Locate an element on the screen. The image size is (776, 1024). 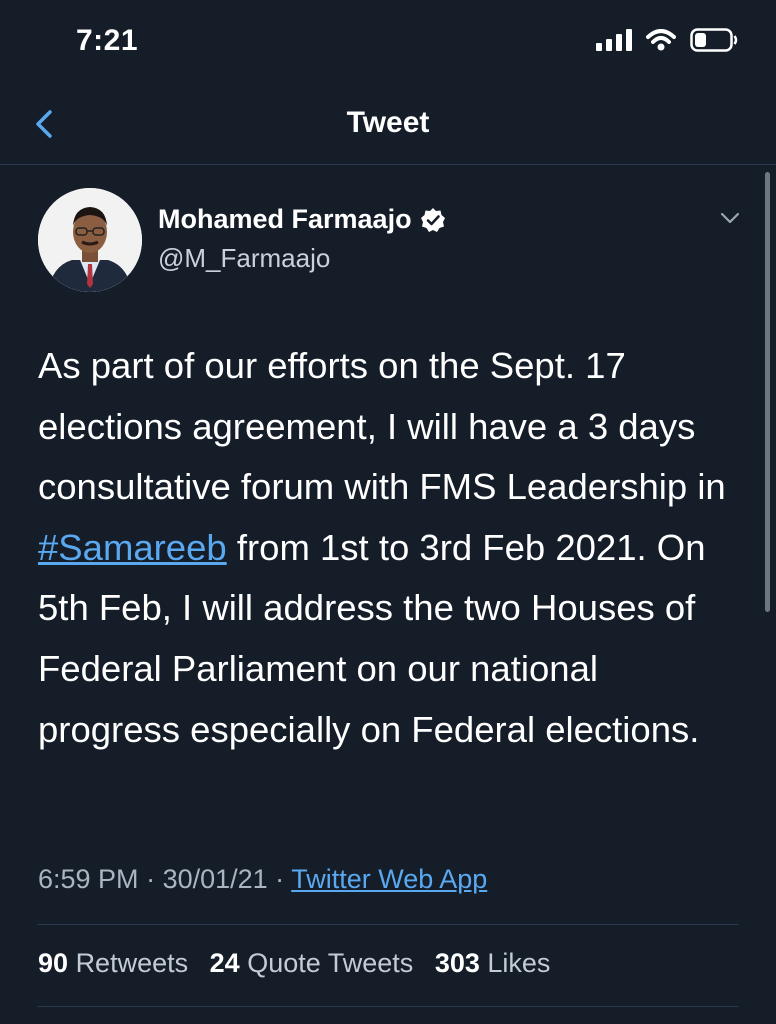
likes-label: Likes is located at coordinates (519, 963).